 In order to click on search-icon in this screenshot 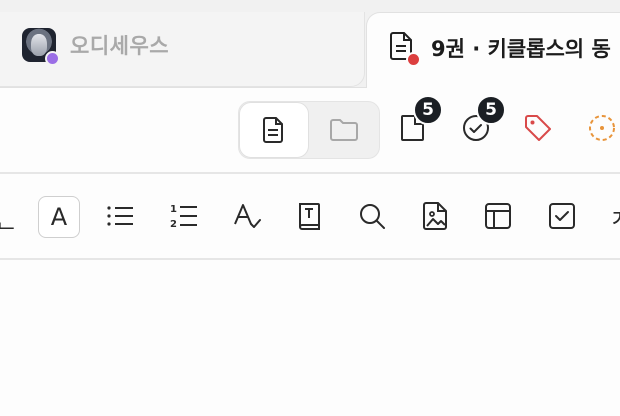, I will do `click(372, 216)`.